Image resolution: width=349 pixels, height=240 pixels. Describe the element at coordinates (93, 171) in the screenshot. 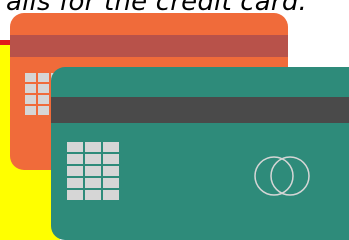

I see `chip-icon` at that location.